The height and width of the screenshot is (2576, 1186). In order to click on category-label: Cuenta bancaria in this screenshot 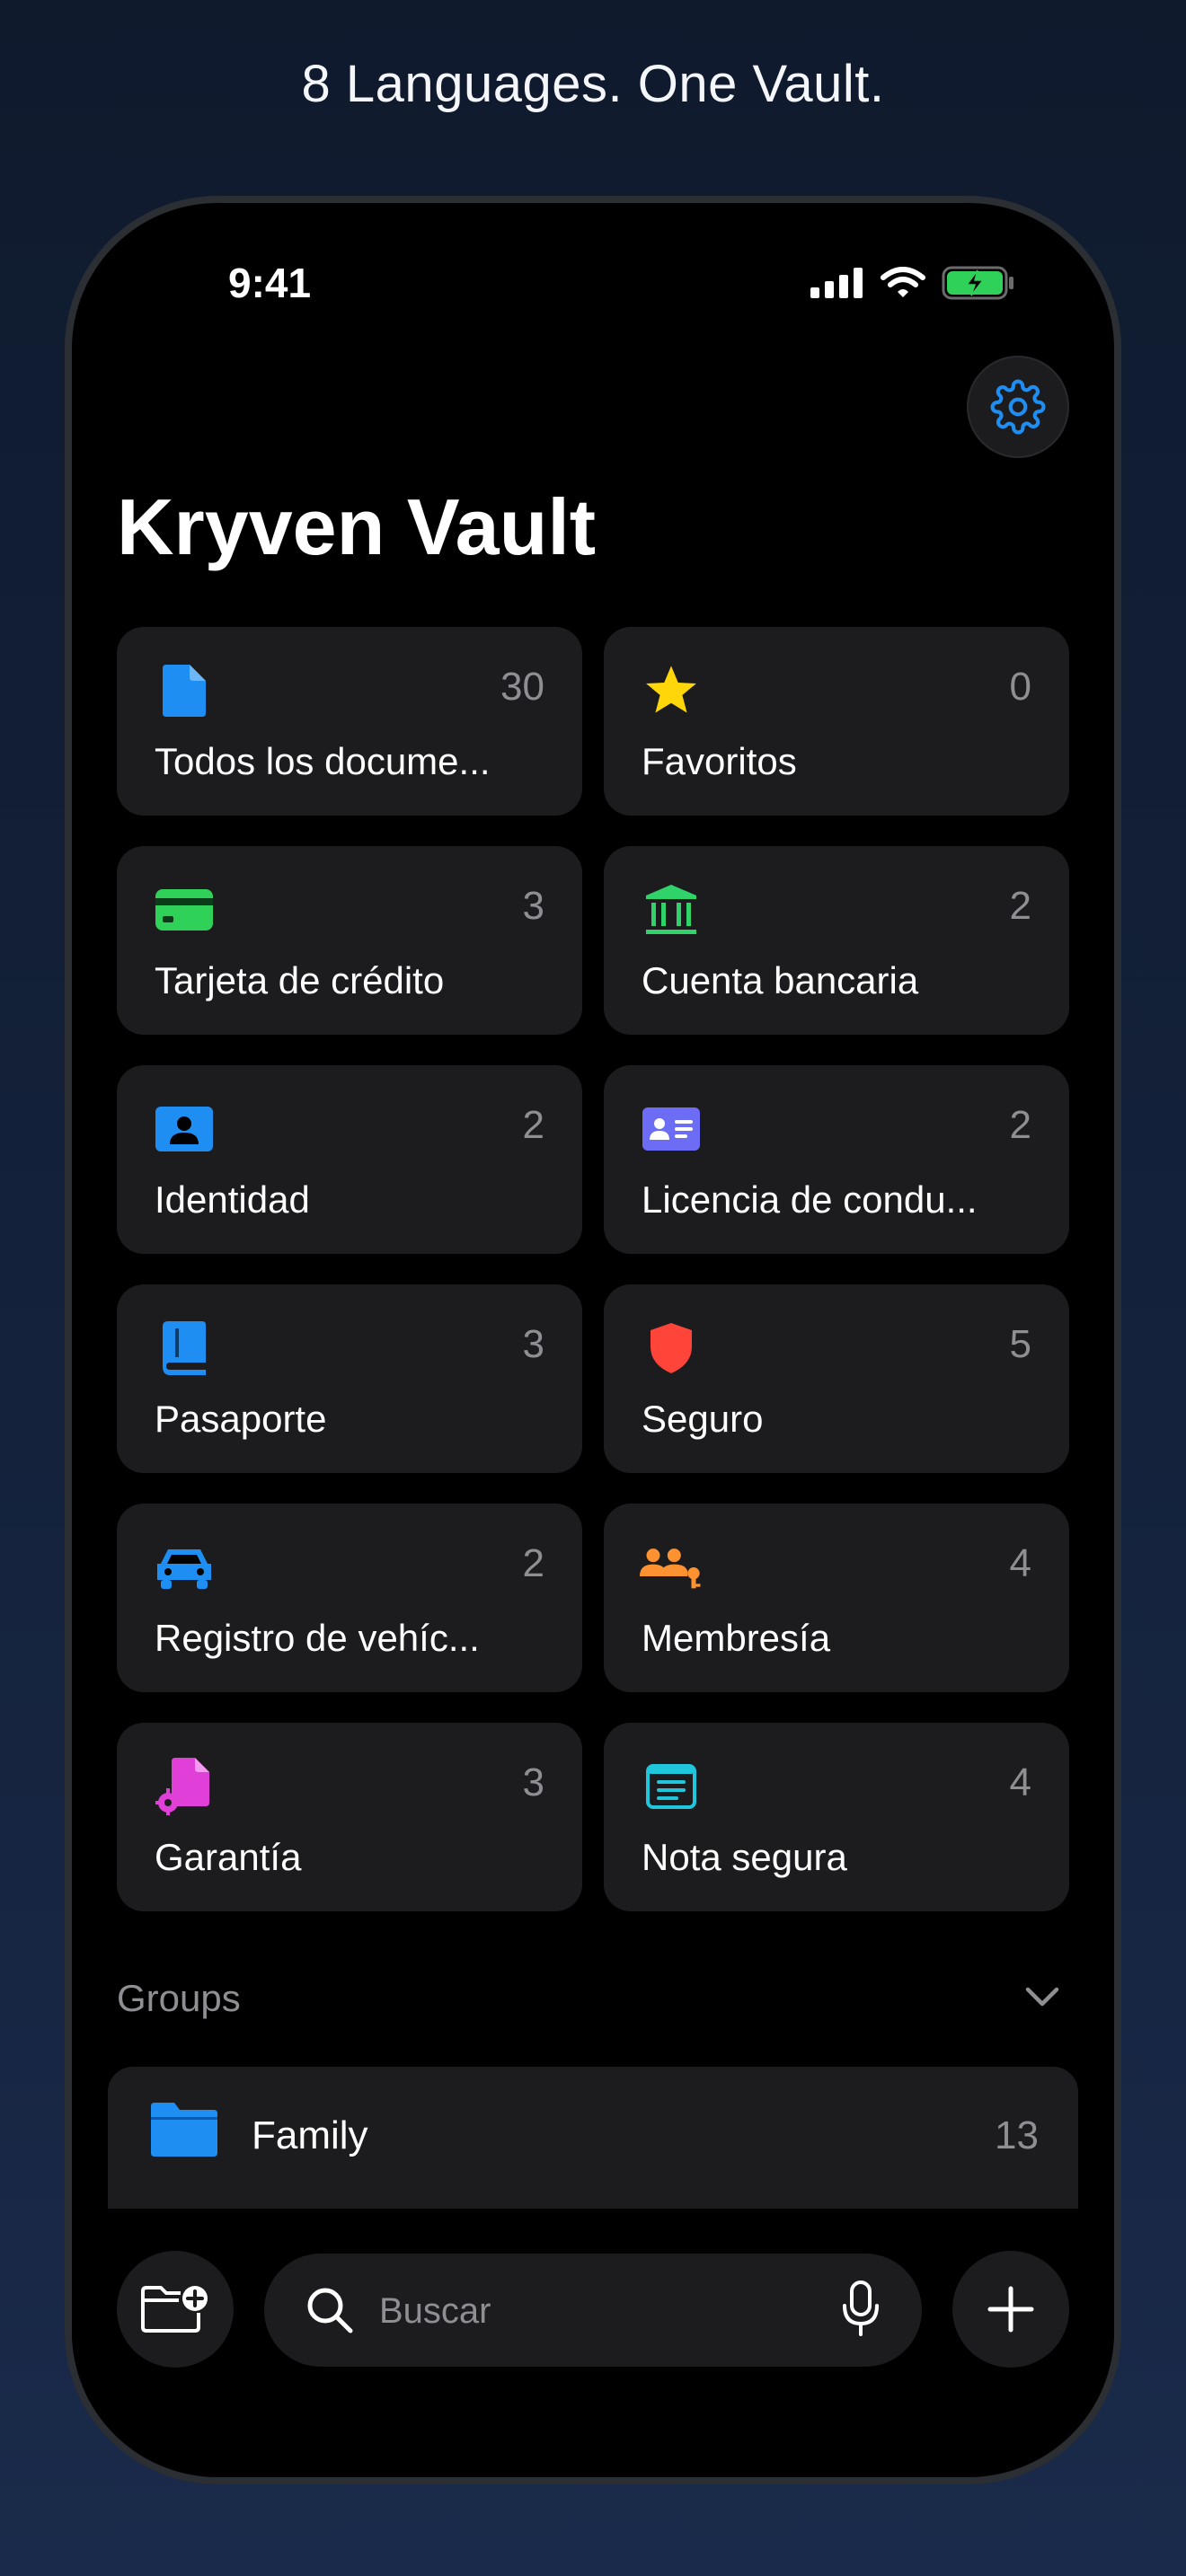, I will do `click(780, 980)`.